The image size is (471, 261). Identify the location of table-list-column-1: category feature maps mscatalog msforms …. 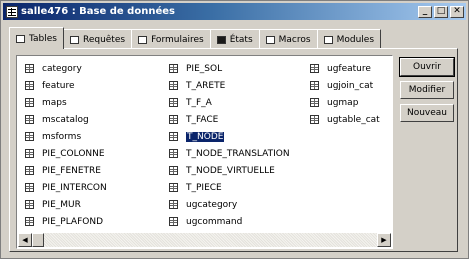
(66, 145).